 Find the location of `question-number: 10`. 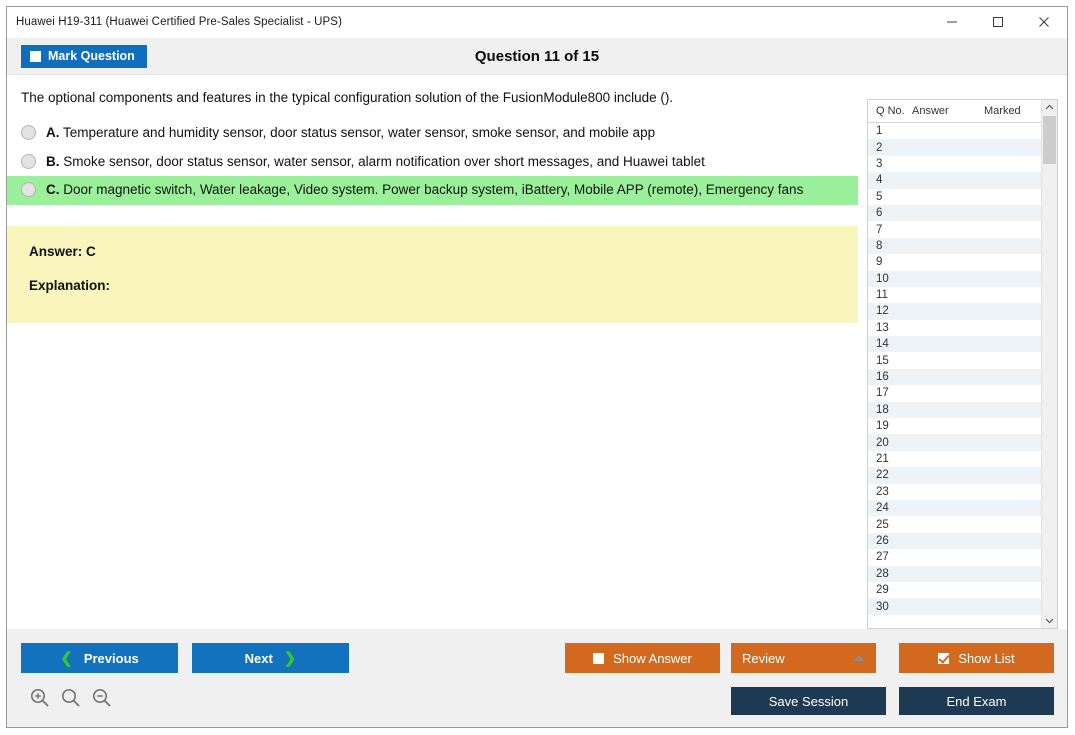

question-number: 10 is located at coordinates (882, 278).